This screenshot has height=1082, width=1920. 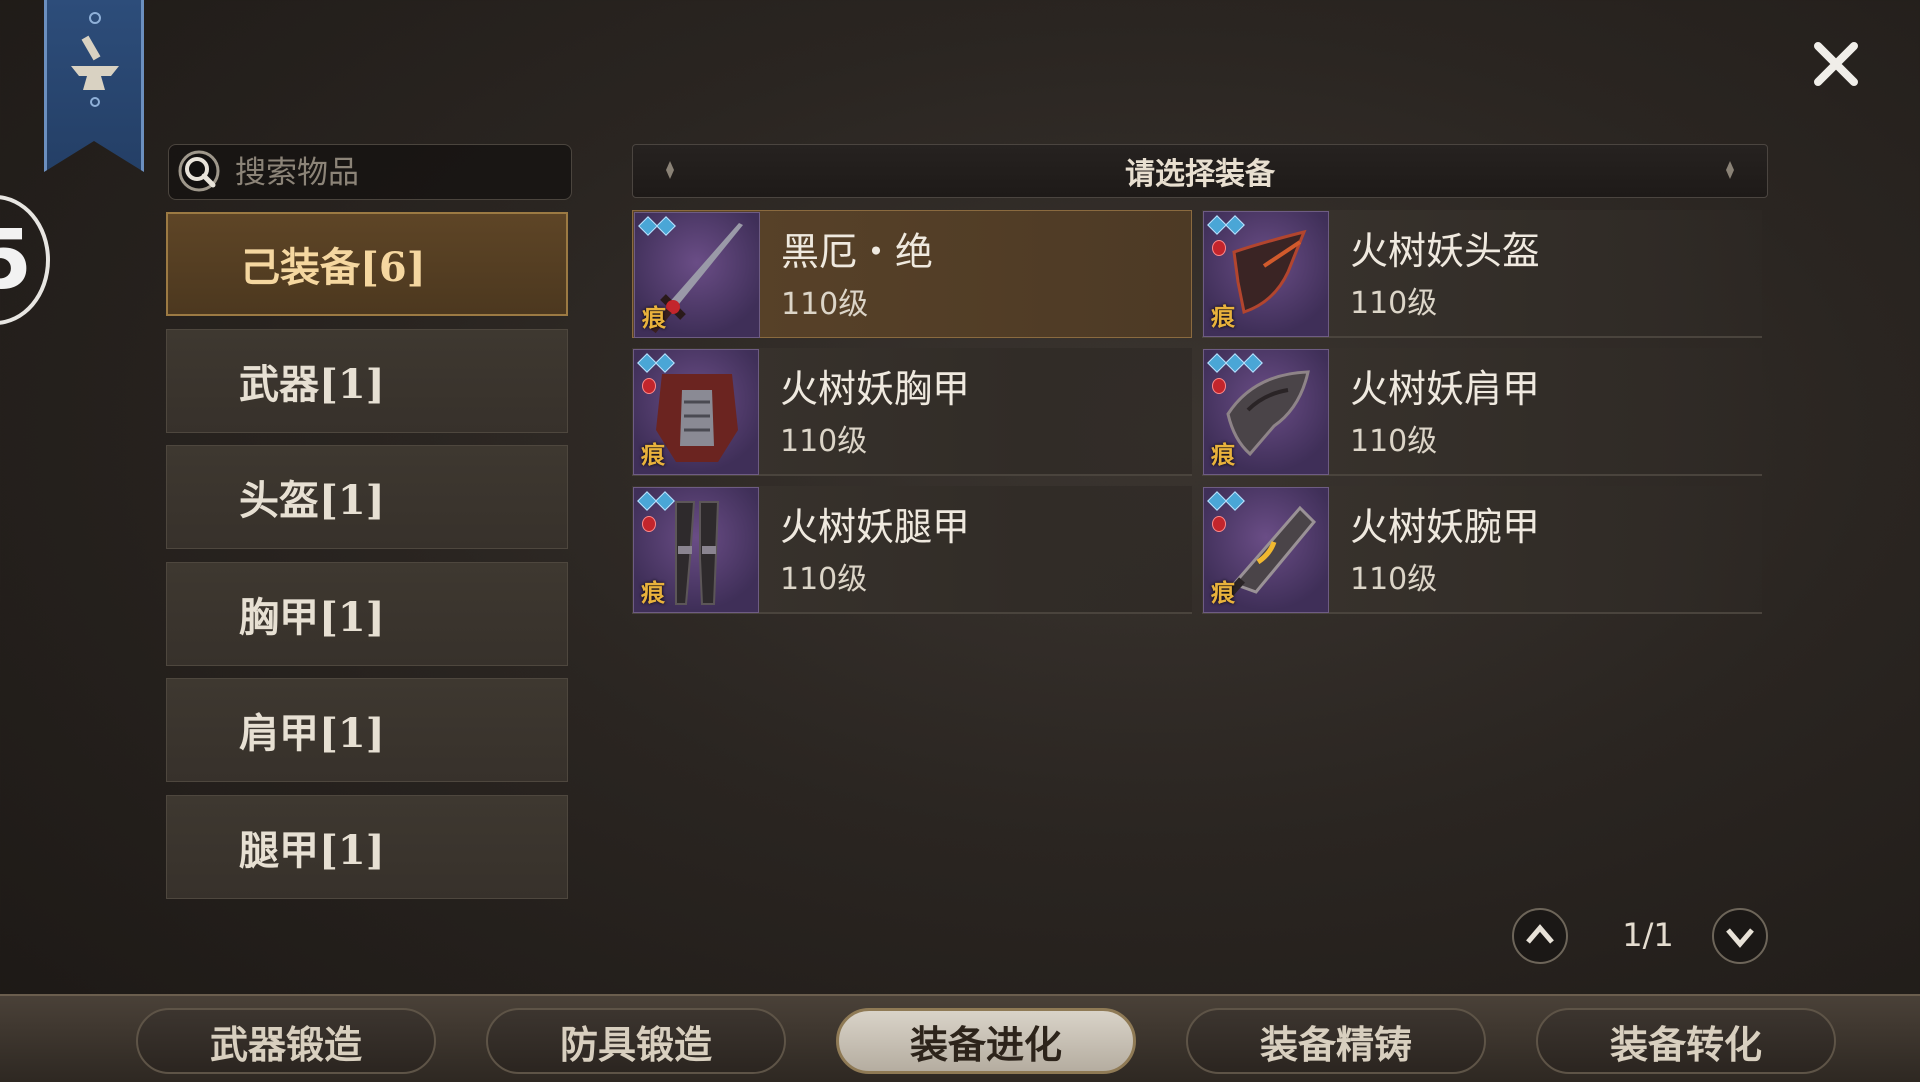 What do you see at coordinates (1335, 1044) in the screenshot?
I see `tab-label: 装备精铸` at bounding box center [1335, 1044].